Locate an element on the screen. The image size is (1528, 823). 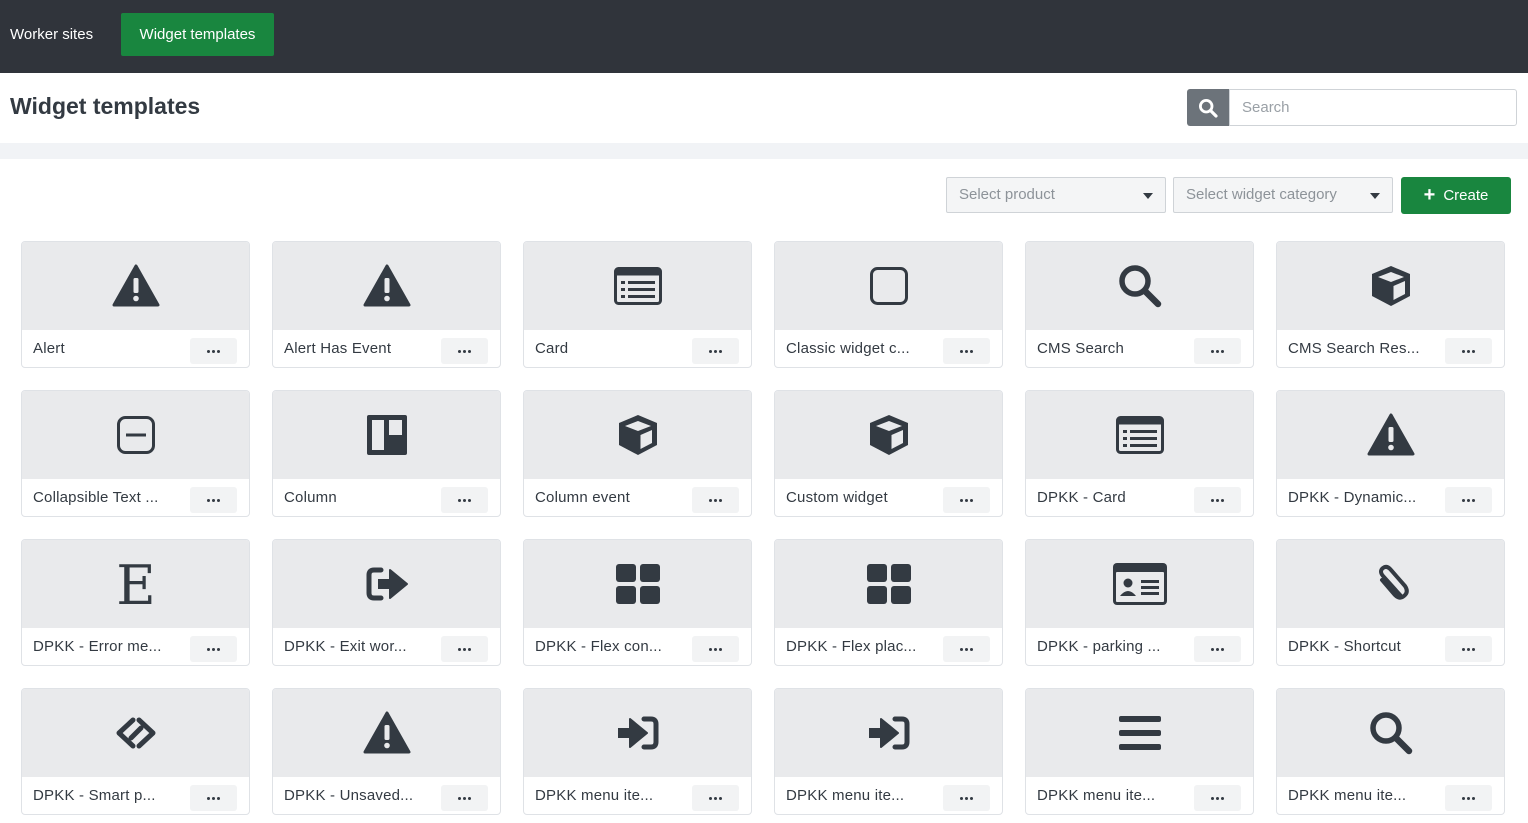
widget-template-card: Column is located at coordinates (386, 453).